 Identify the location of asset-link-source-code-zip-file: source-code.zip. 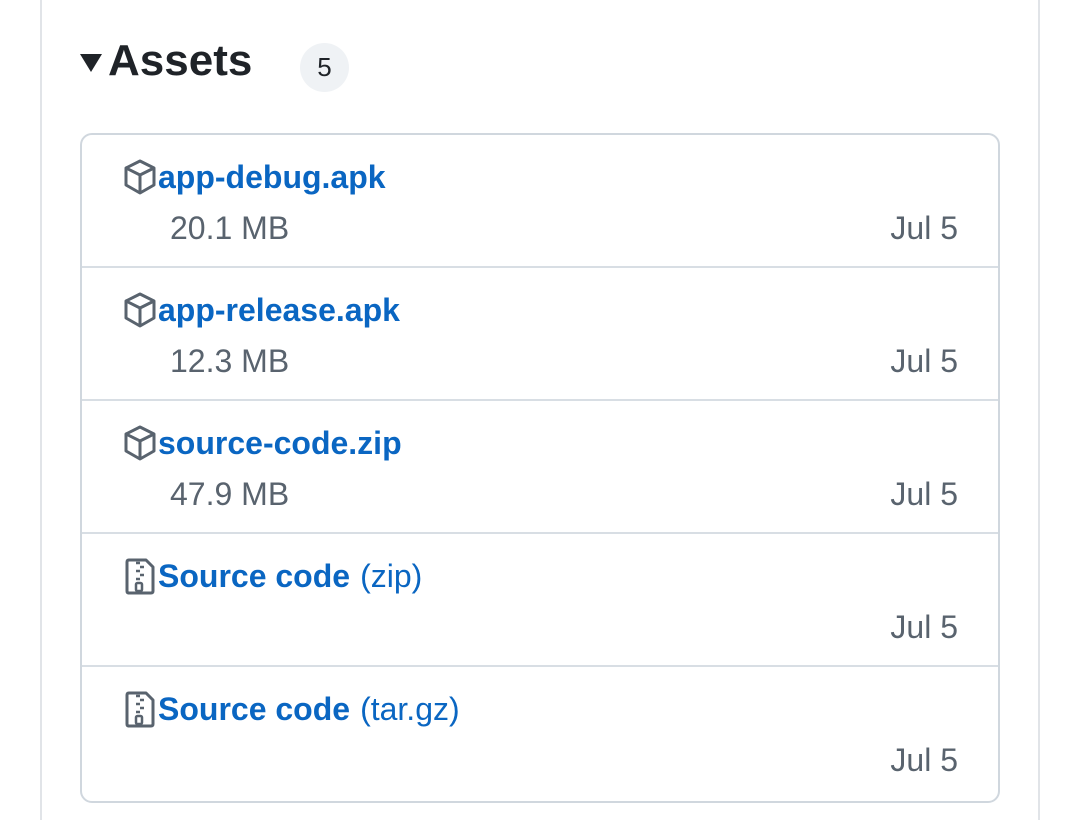
(262, 443).